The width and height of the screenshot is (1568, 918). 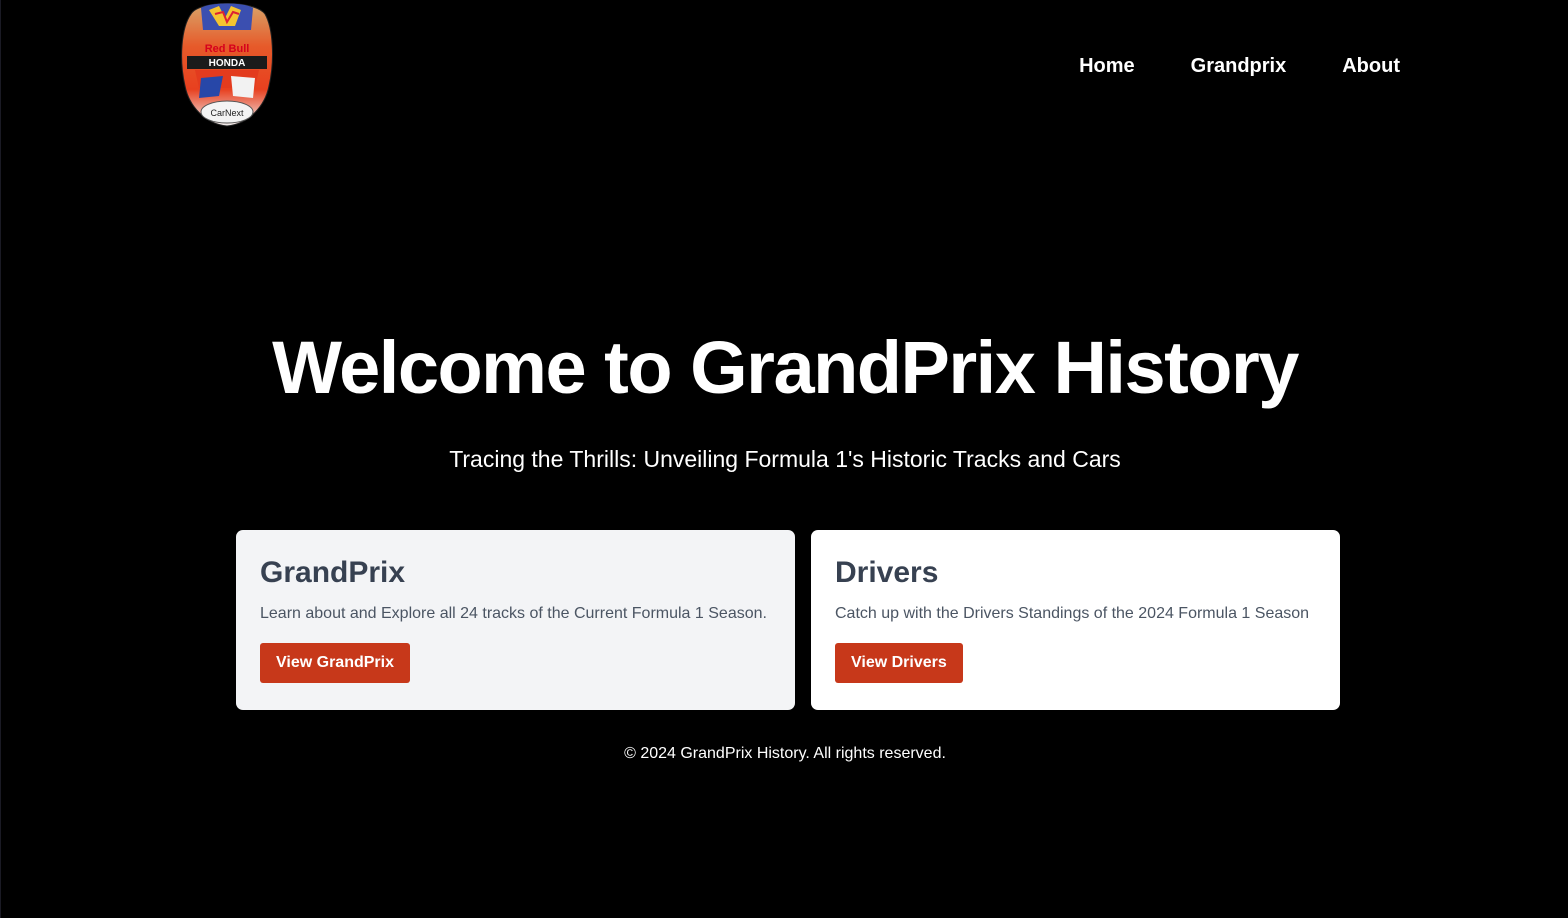 I want to click on svg-text: Red Bull, so click(x=227, y=49).